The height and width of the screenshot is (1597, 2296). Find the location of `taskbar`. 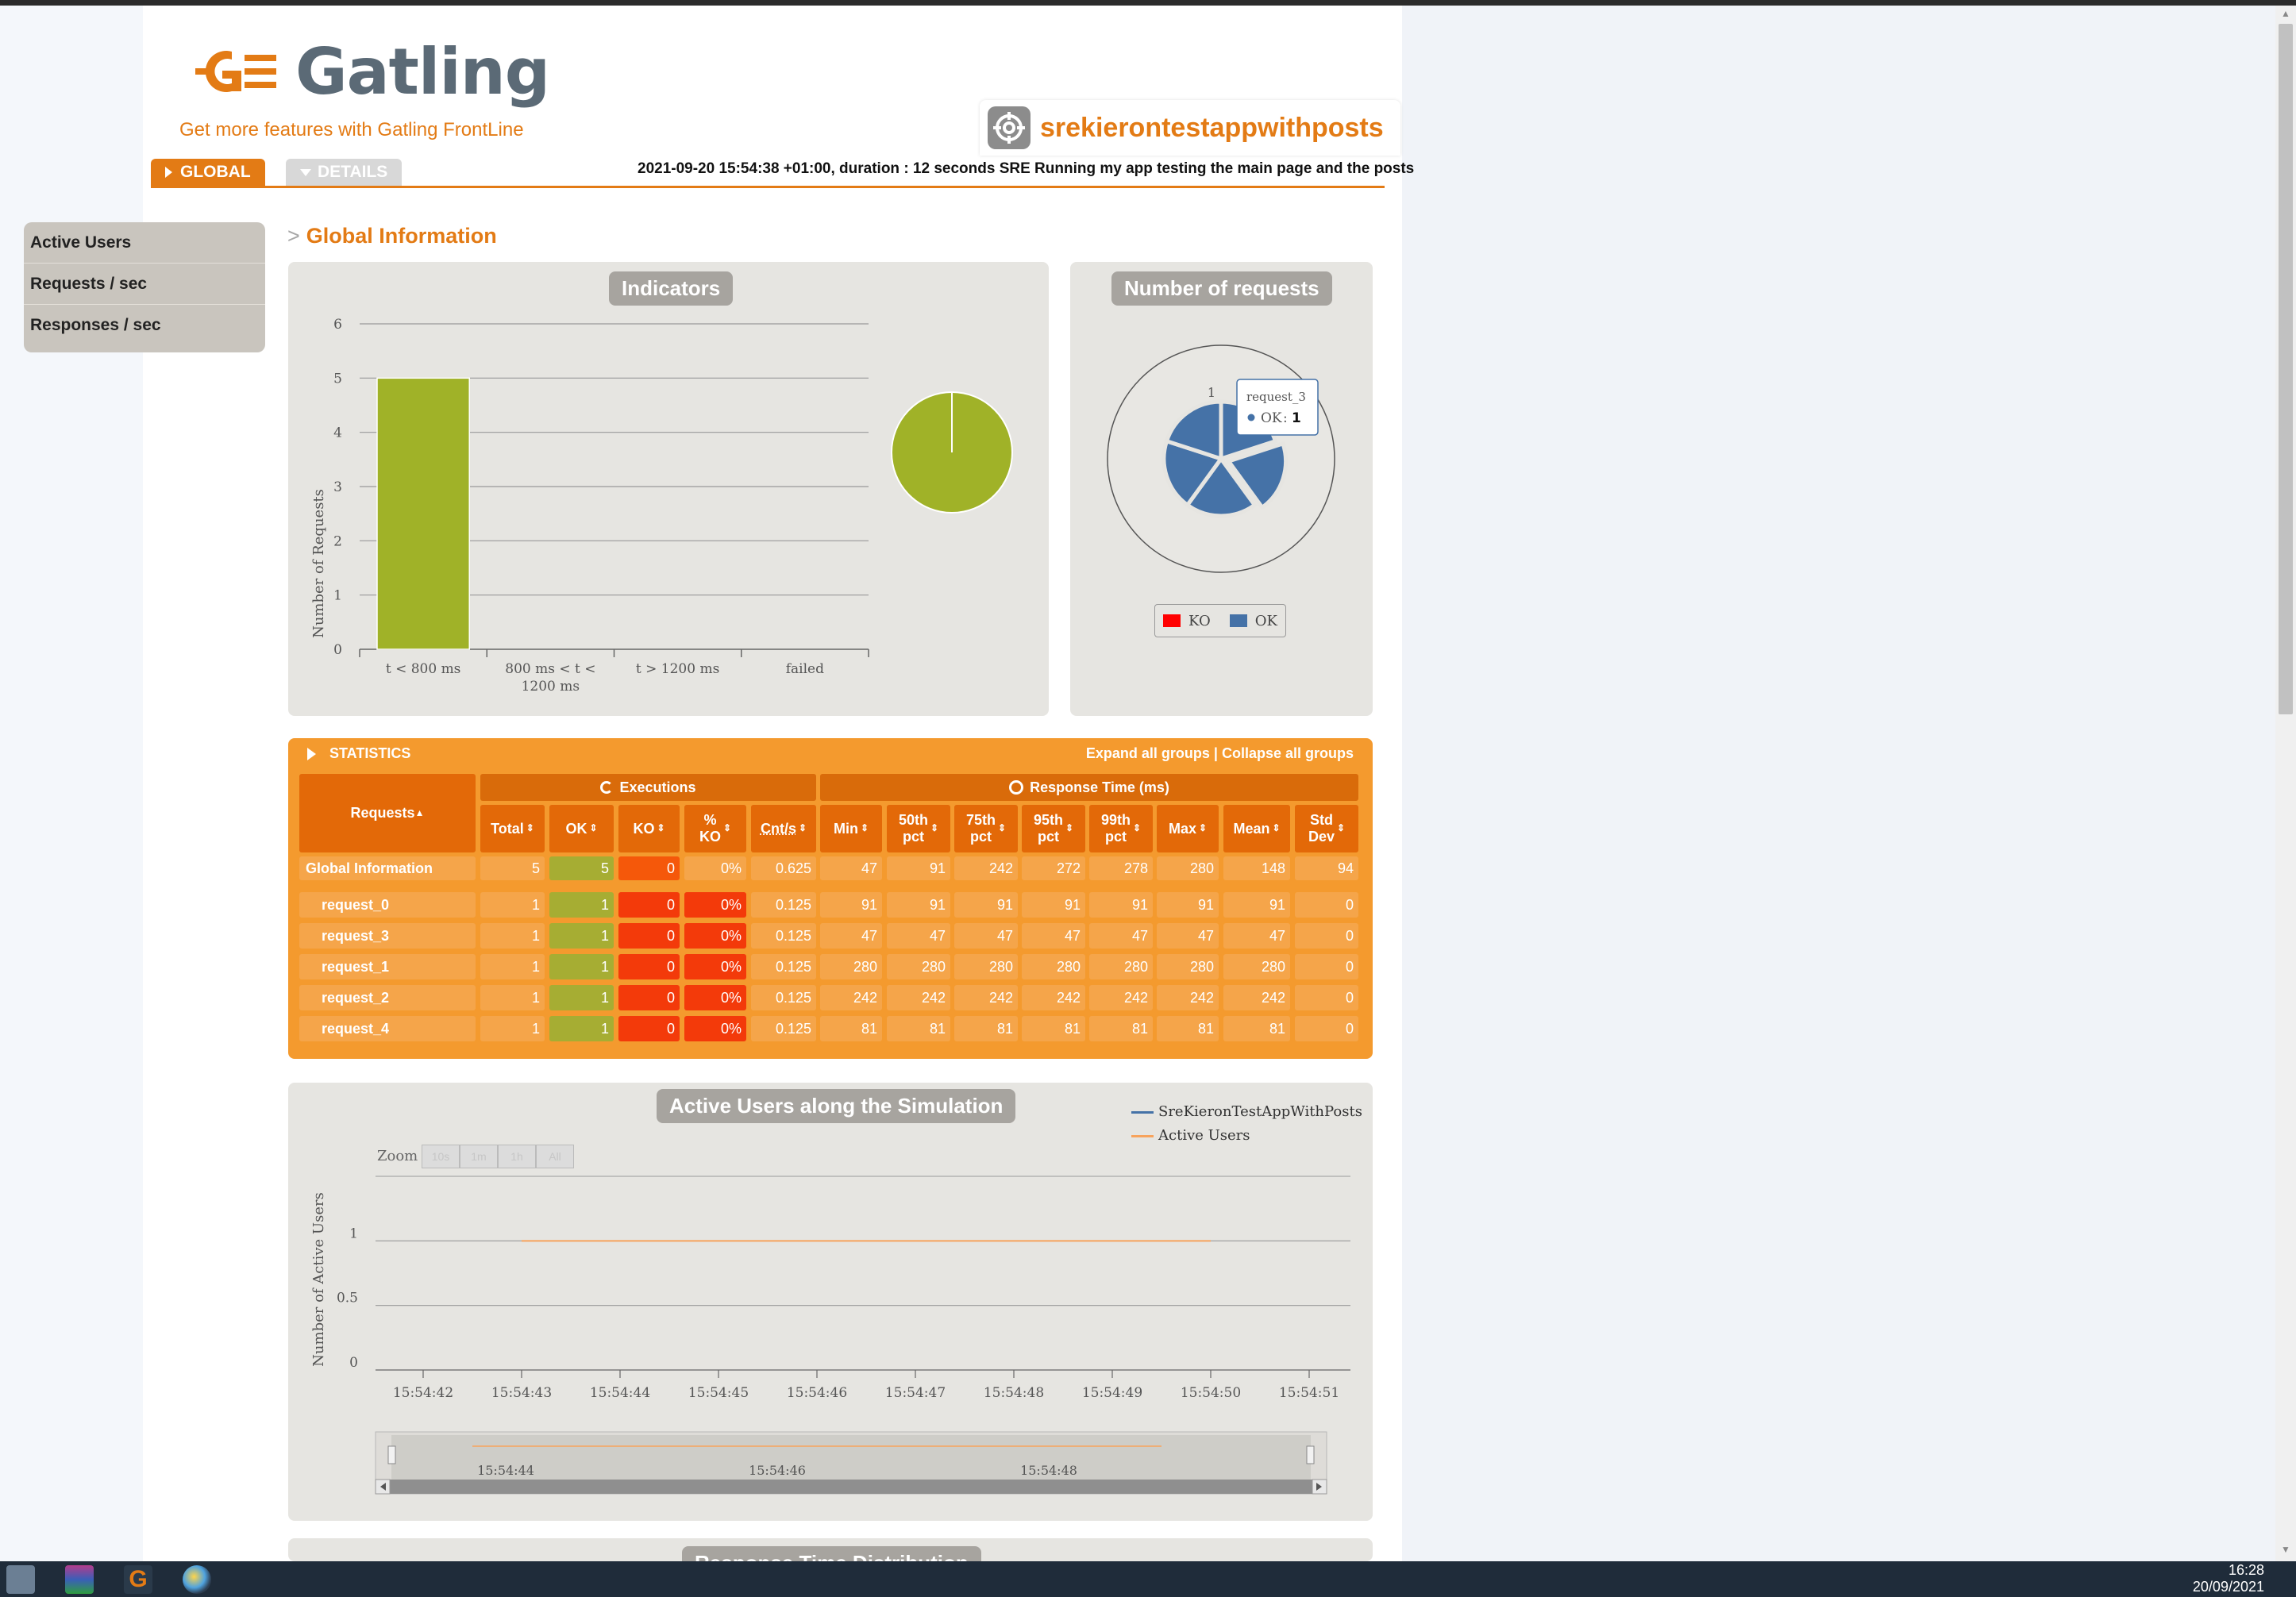

taskbar is located at coordinates (1148, 1579).